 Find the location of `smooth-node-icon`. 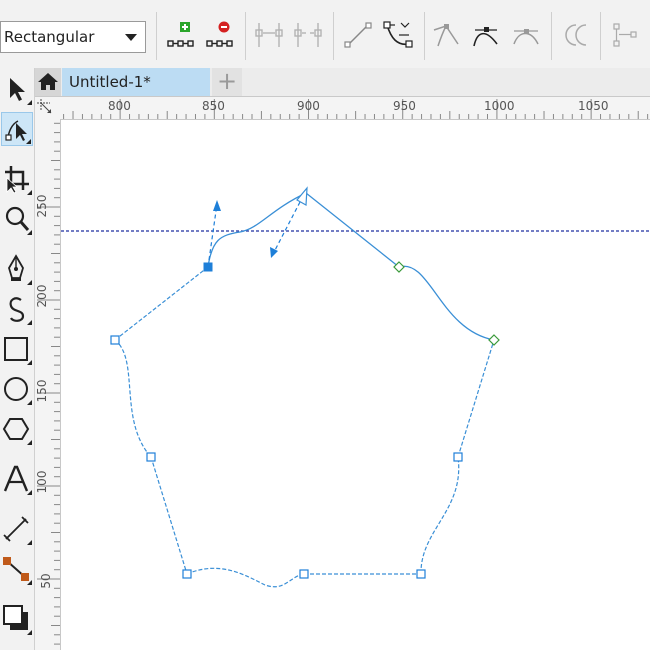

smooth-node-icon is located at coordinates (485, 37).